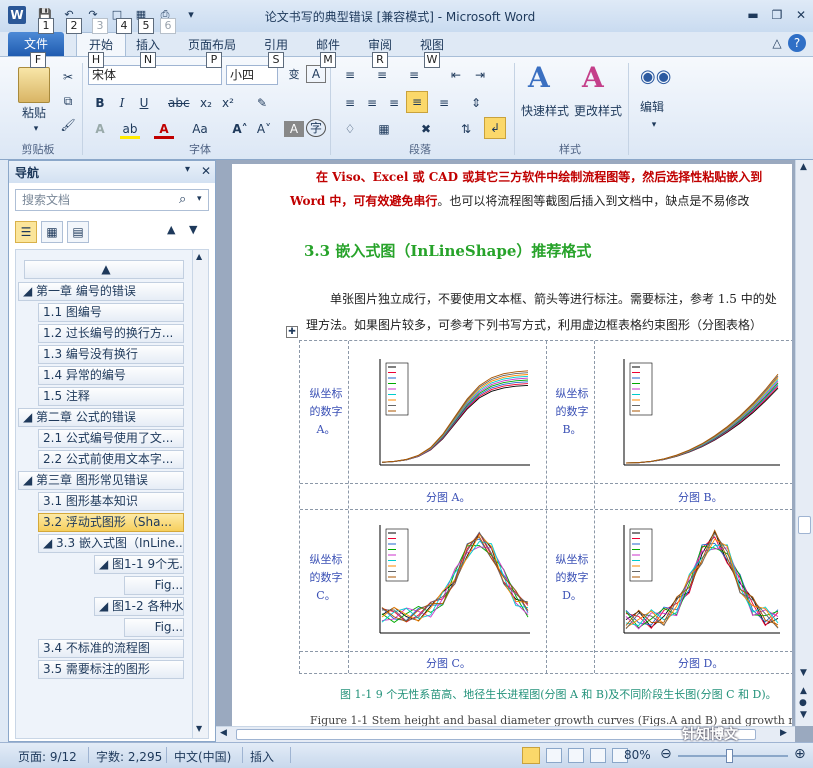 This screenshot has width=813, height=768. What do you see at coordinates (111, 648) in the screenshot?
I see `nav-heading-item: 3.4 不标准的流程图` at bounding box center [111, 648].